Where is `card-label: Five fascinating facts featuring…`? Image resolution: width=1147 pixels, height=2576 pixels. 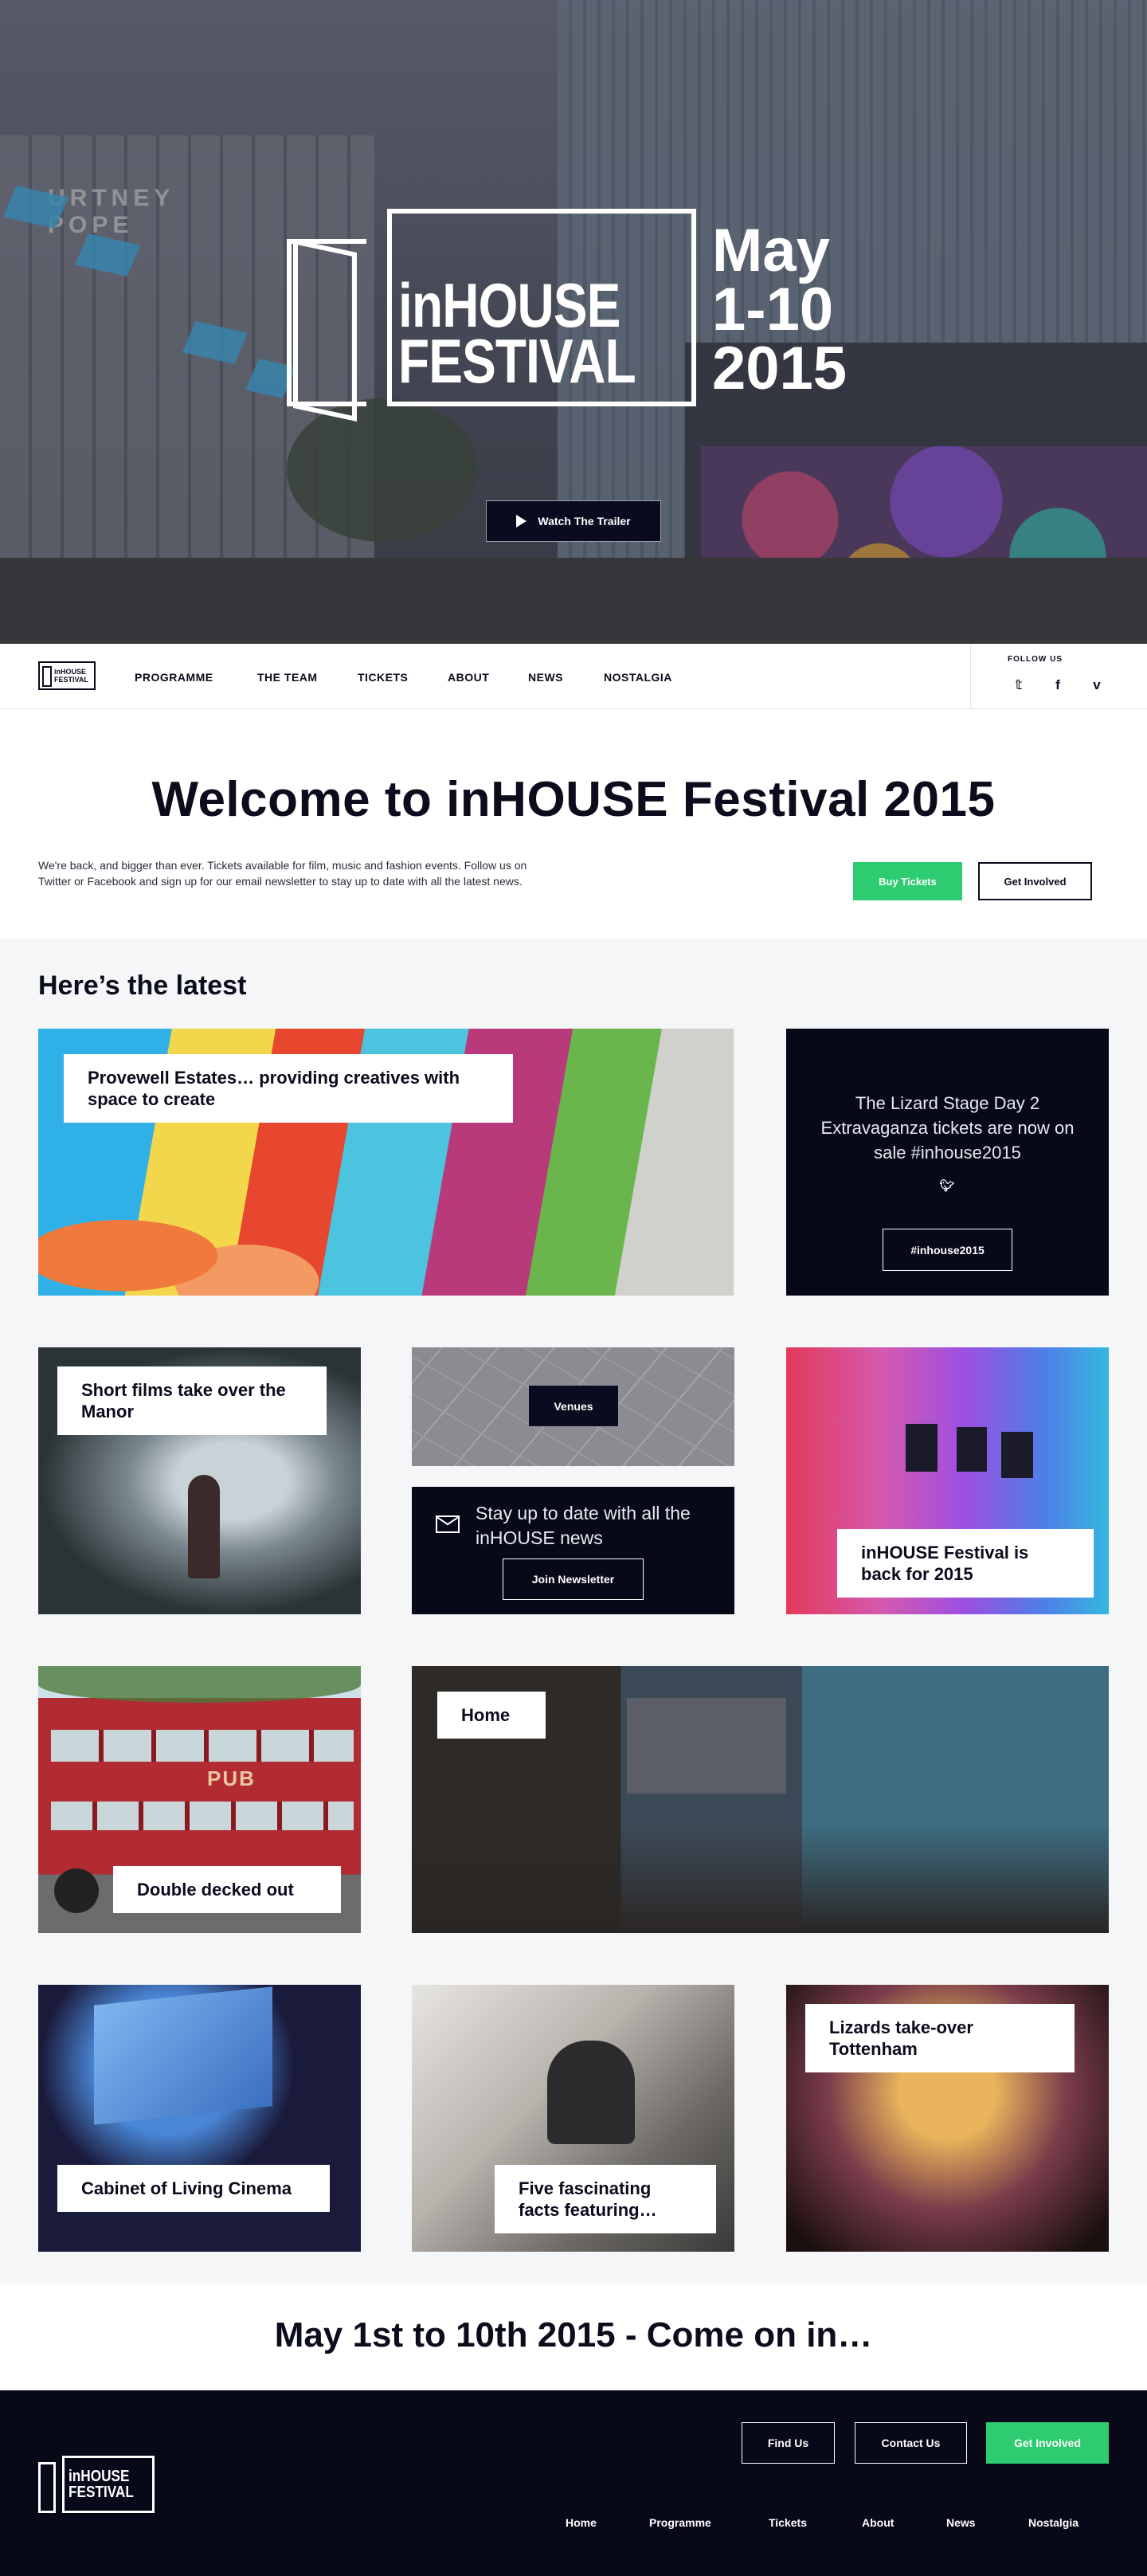
card-label: Five fascinating facts featuring… is located at coordinates (605, 2199).